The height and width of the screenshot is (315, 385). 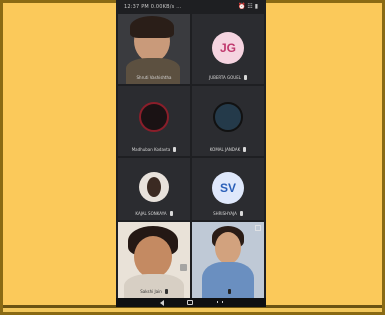 I want to click on participant-tile-2: JG JUBERTA GOUEL, so click(x=228, y=49).